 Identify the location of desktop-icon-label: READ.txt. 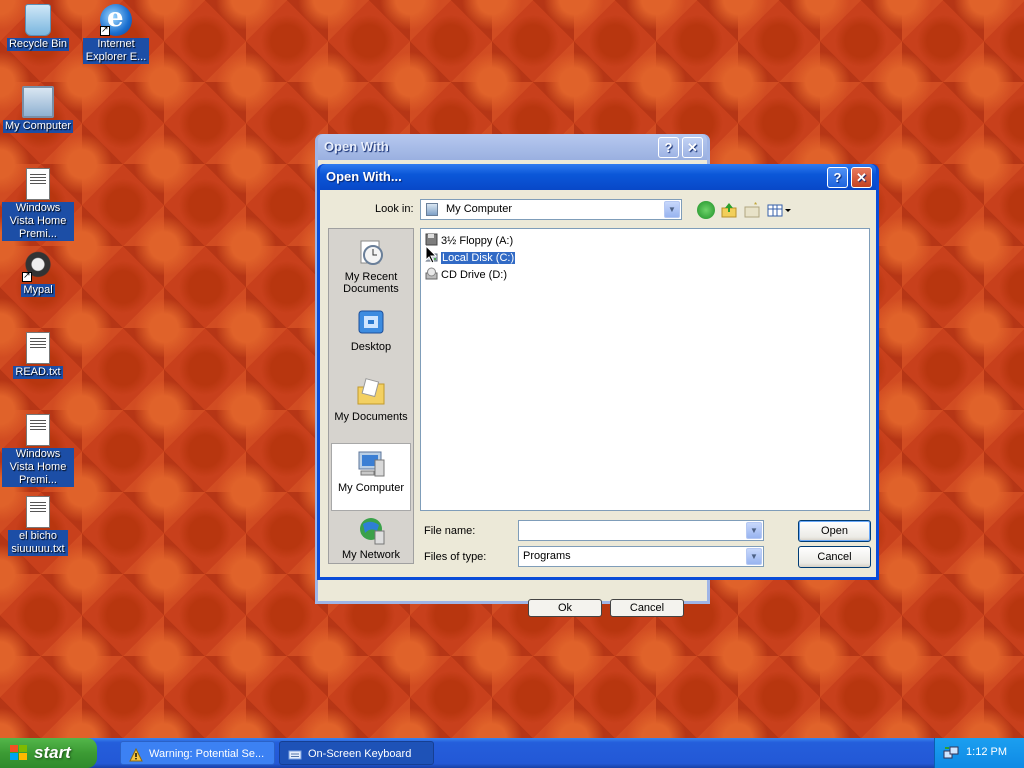
(38, 372).